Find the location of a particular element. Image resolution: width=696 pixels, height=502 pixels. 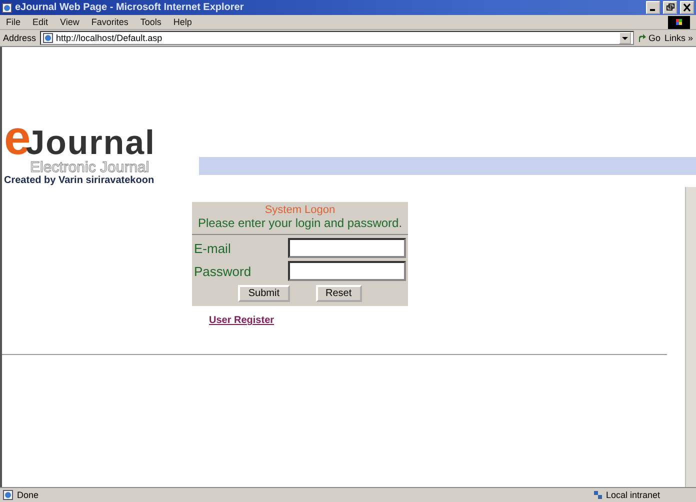

window-title: eJournal Web Page - Microsoft Internet Explorer is located at coordinates (130, 7).